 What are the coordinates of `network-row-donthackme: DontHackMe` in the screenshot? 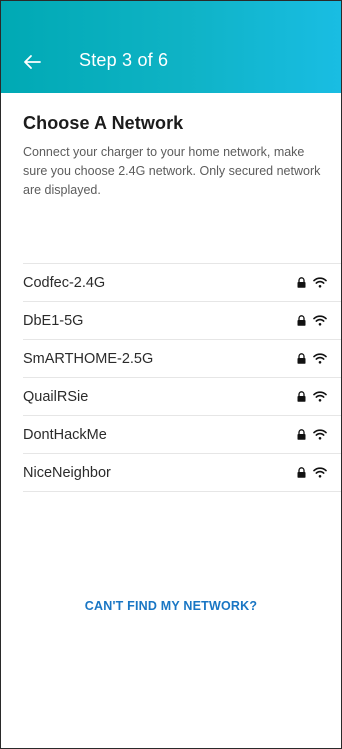 It's located at (182, 435).